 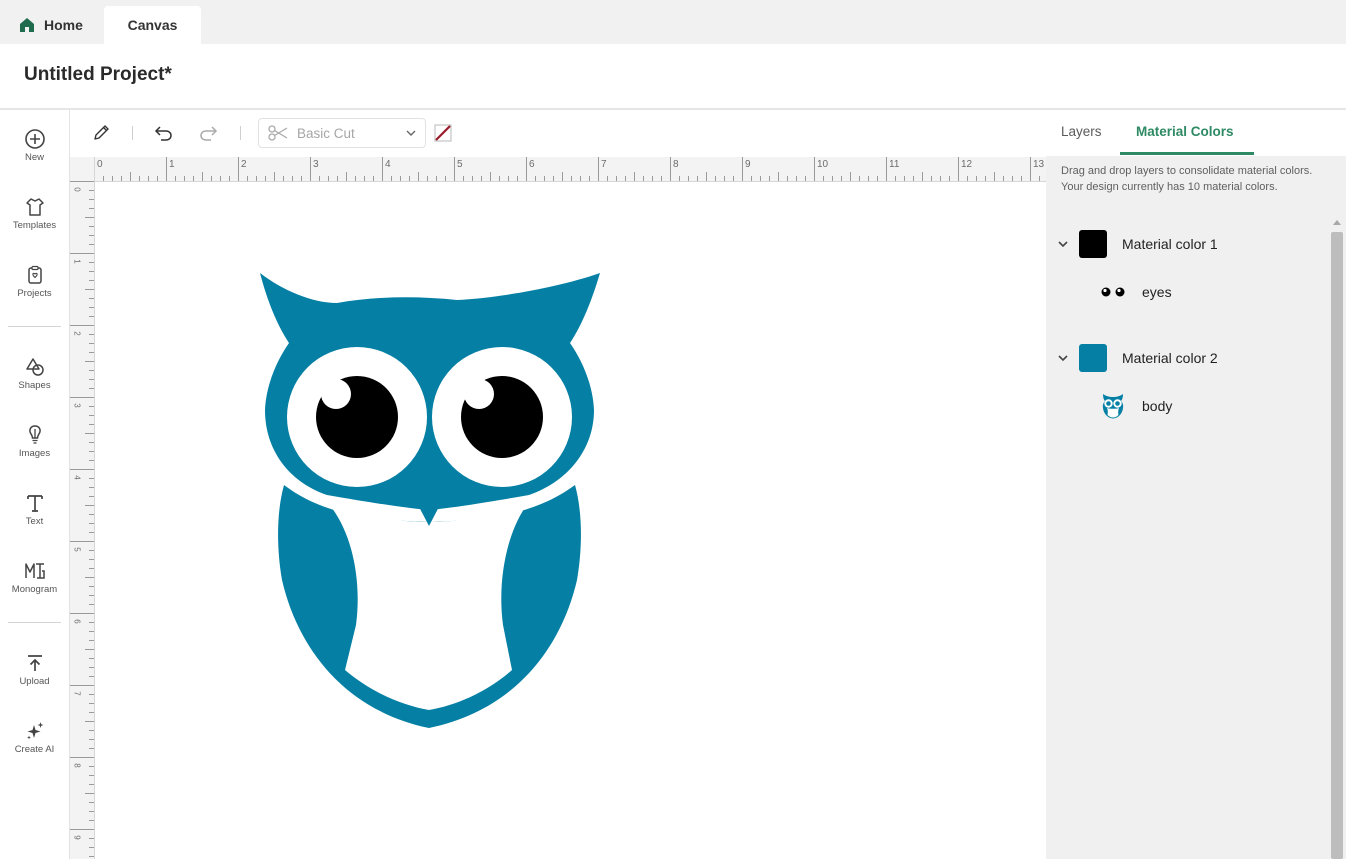 What do you see at coordinates (34, 571) in the screenshot?
I see `monogram-icon` at bounding box center [34, 571].